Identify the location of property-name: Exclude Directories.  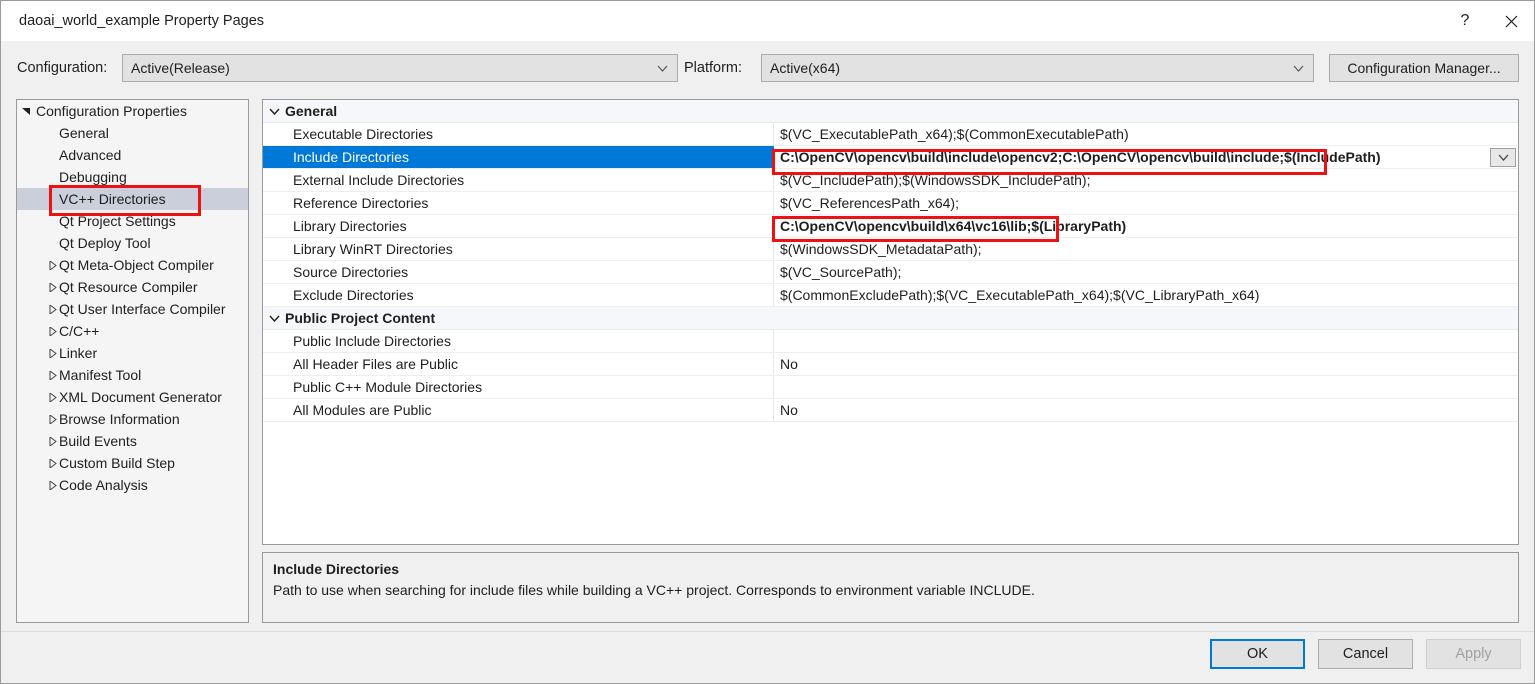
(518, 295).